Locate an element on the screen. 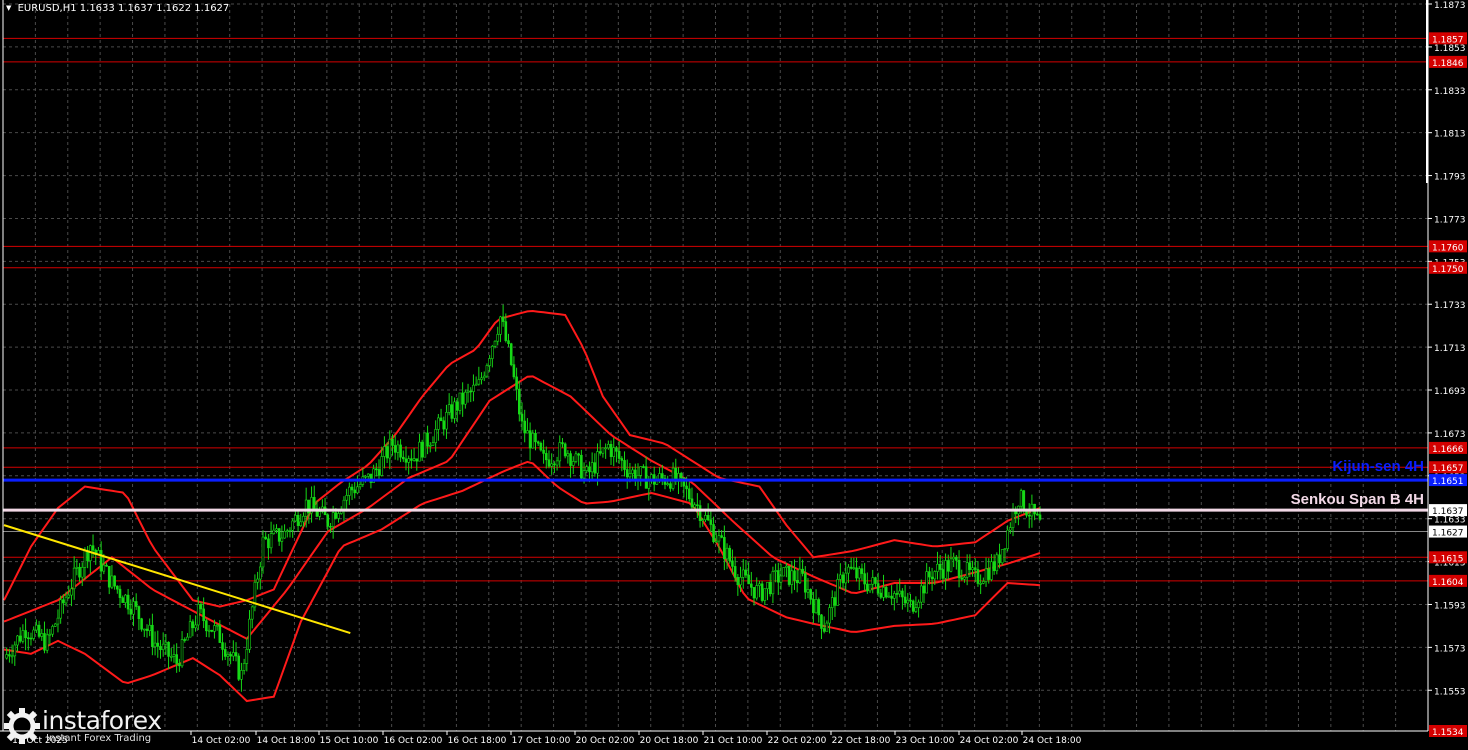 The image size is (1468, 750). x-tick-label: 15 Oct 10:00 is located at coordinates (349, 741).